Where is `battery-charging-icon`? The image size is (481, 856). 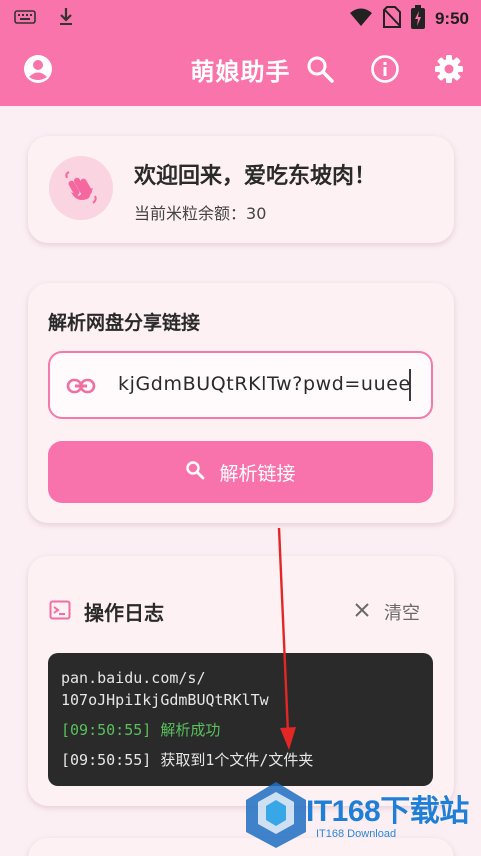
battery-charging-icon is located at coordinates (417, 19).